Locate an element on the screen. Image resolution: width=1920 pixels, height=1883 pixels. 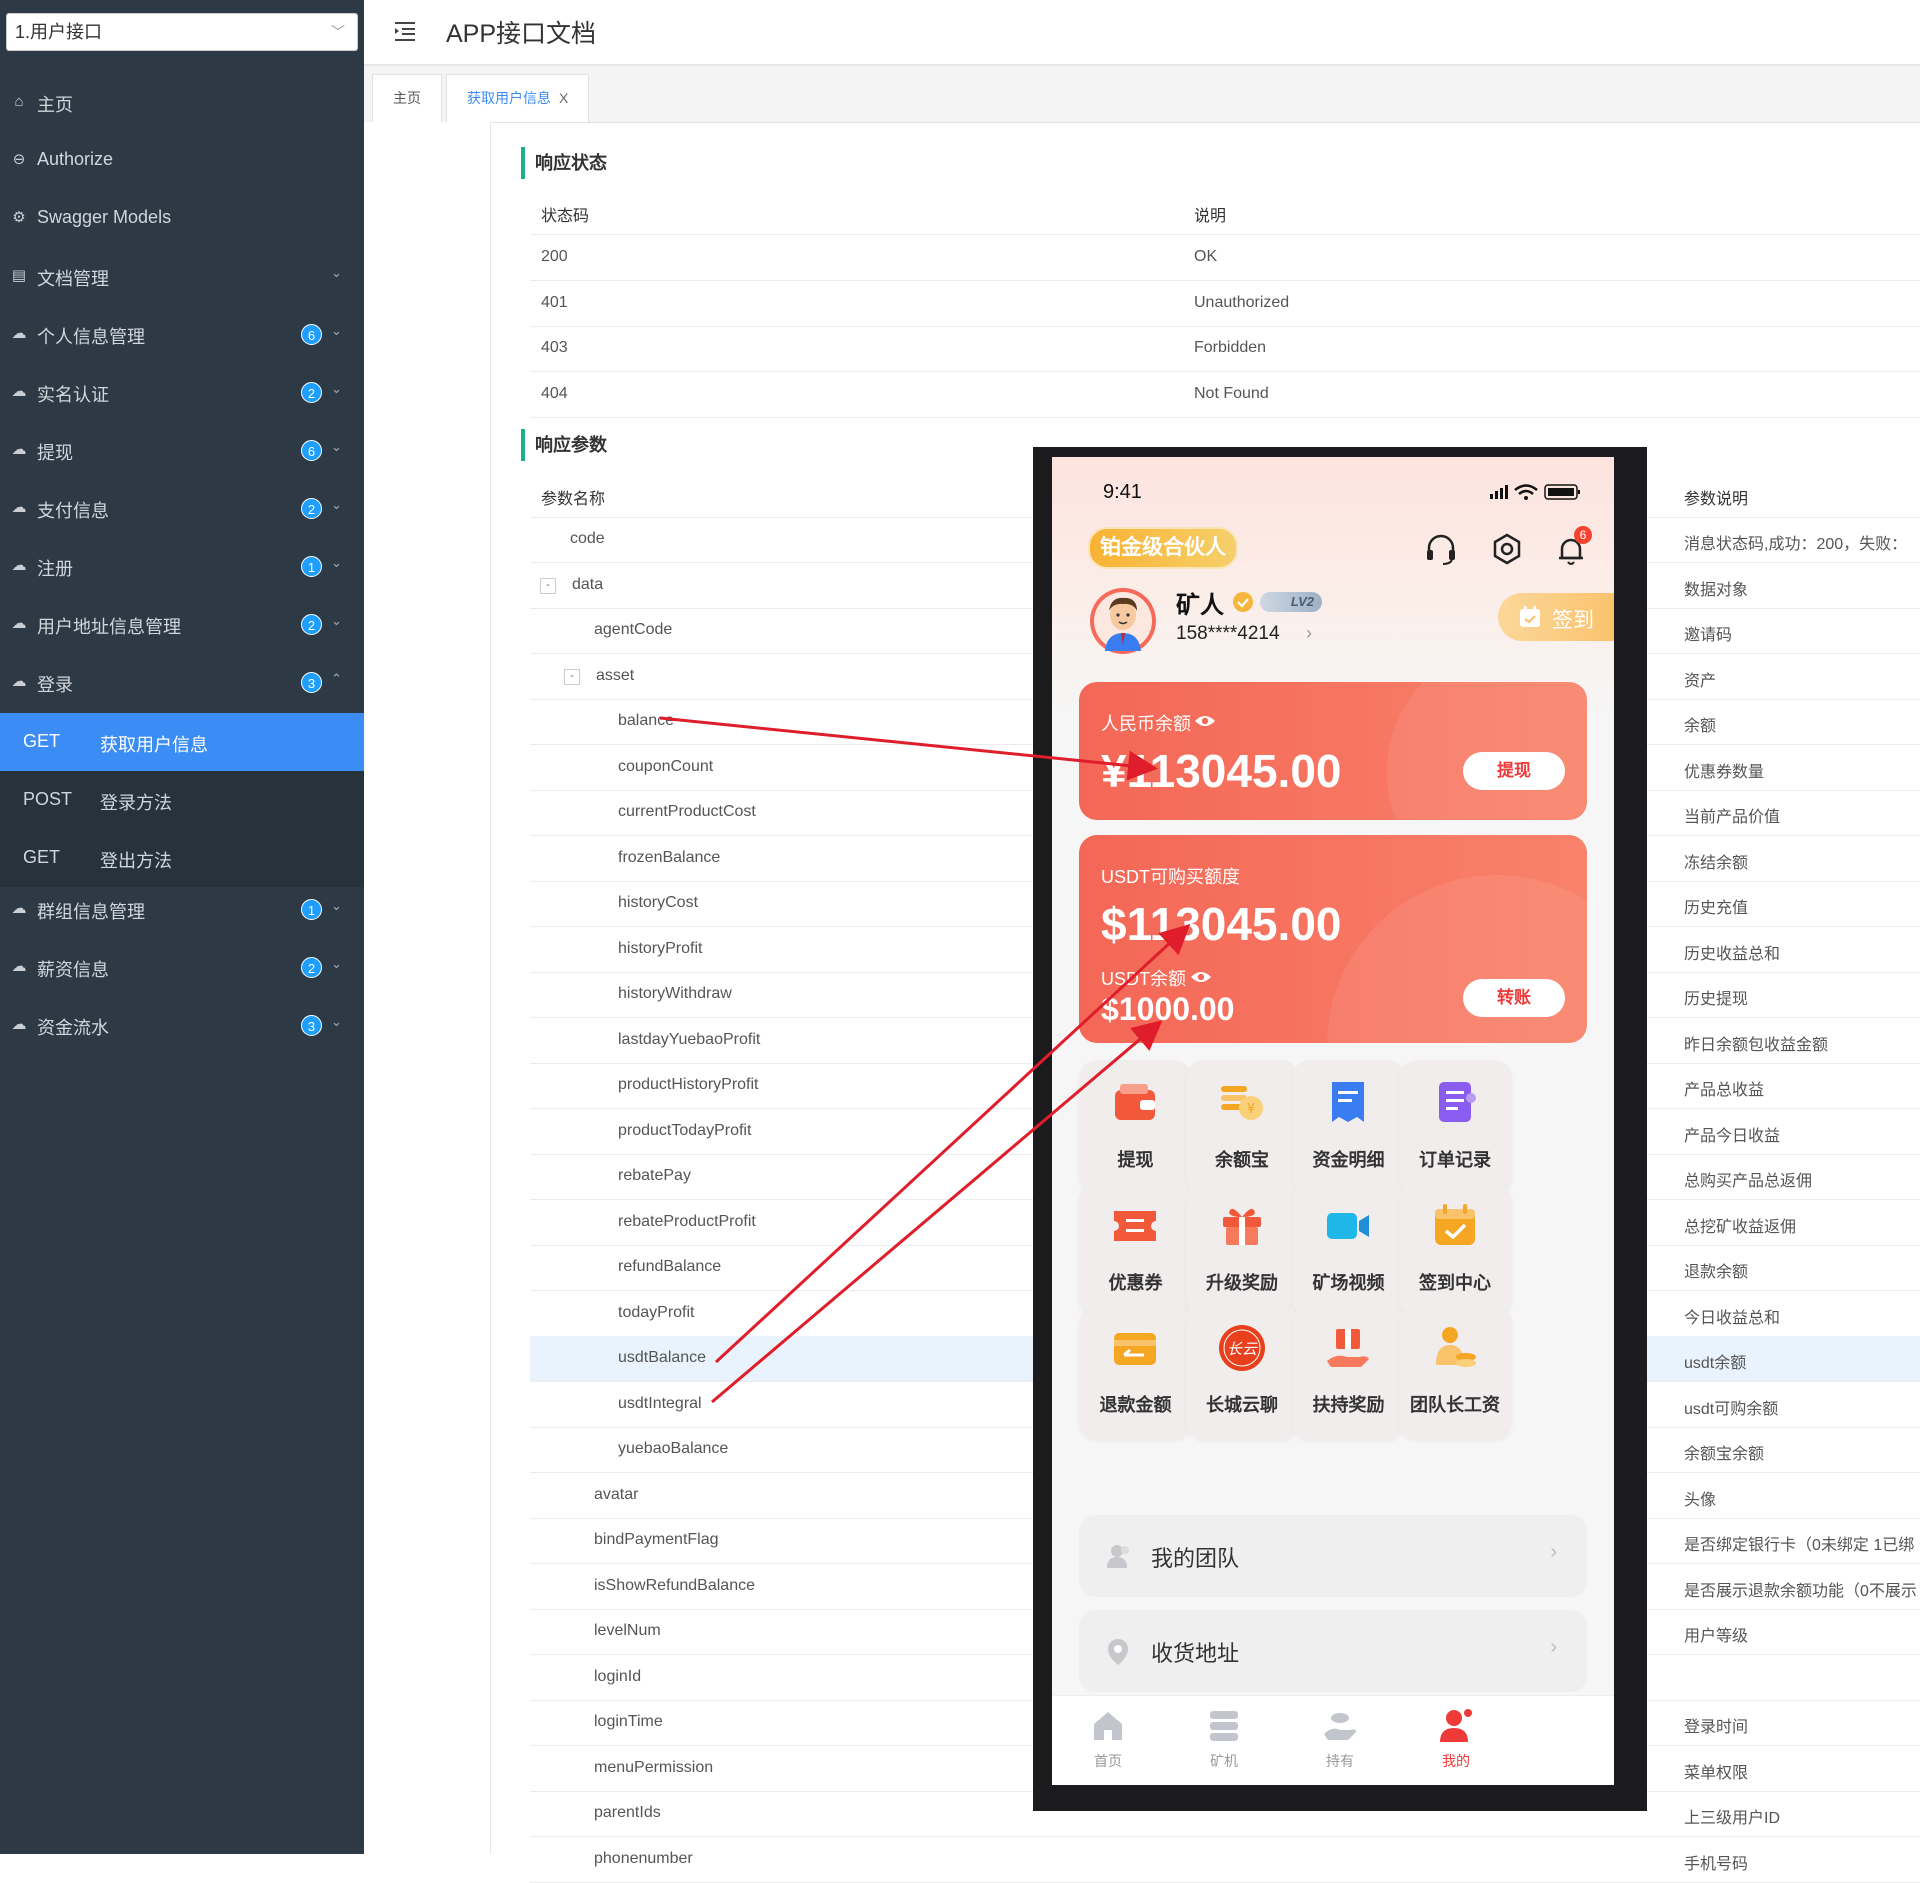
arrow-usdt-balance is located at coordinates (952, 1143).